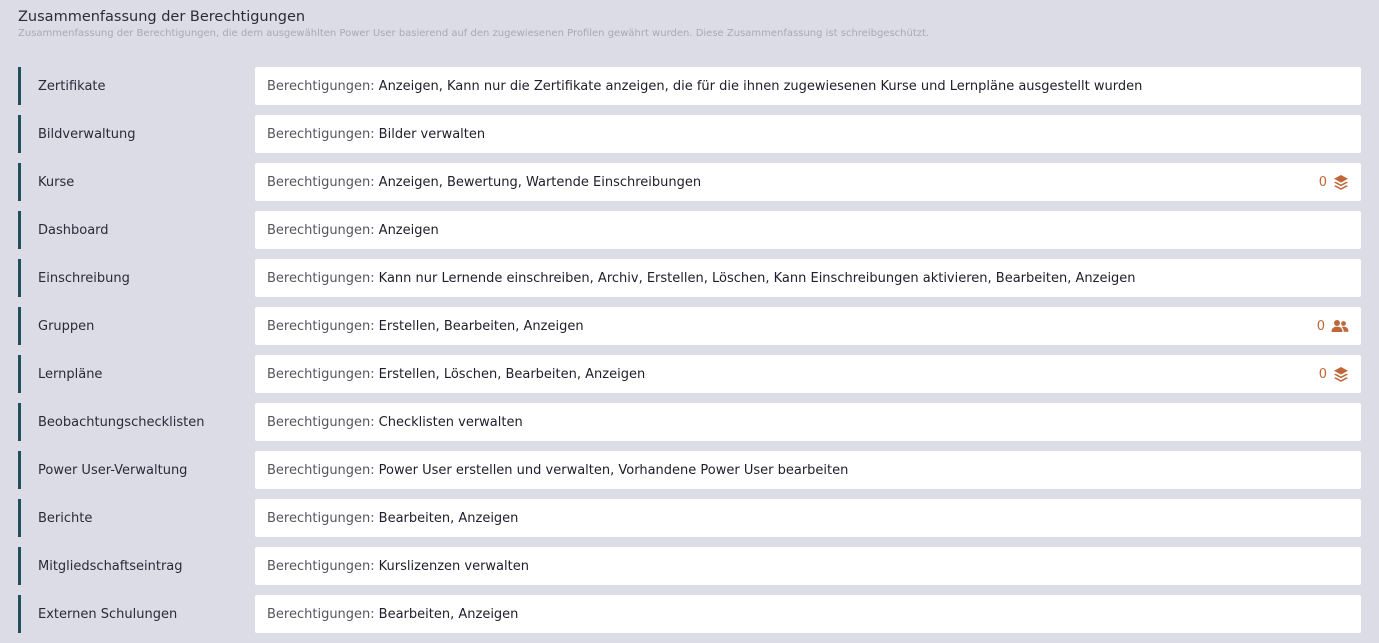  What do you see at coordinates (808, 230) in the screenshot?
I see `permission-value-box: Berechtigungen: Anzeigen` at bounding box center [808, 230].